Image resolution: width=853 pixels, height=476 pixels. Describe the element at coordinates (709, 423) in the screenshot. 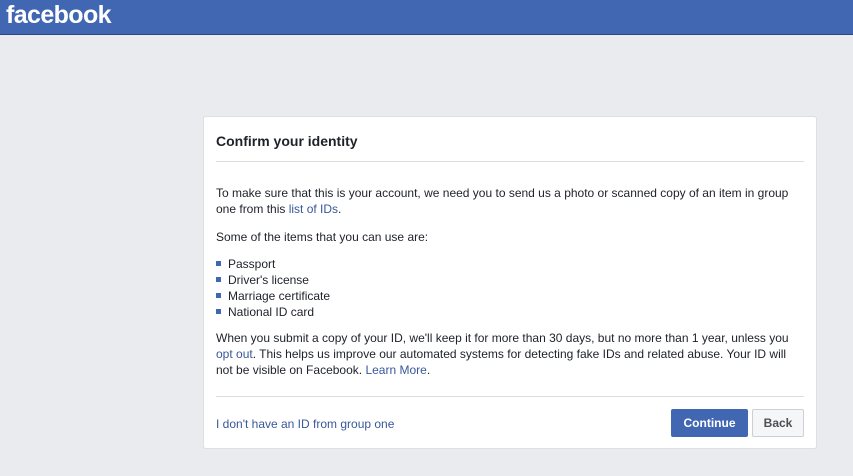

I see `continue-button: Continue` at that location.